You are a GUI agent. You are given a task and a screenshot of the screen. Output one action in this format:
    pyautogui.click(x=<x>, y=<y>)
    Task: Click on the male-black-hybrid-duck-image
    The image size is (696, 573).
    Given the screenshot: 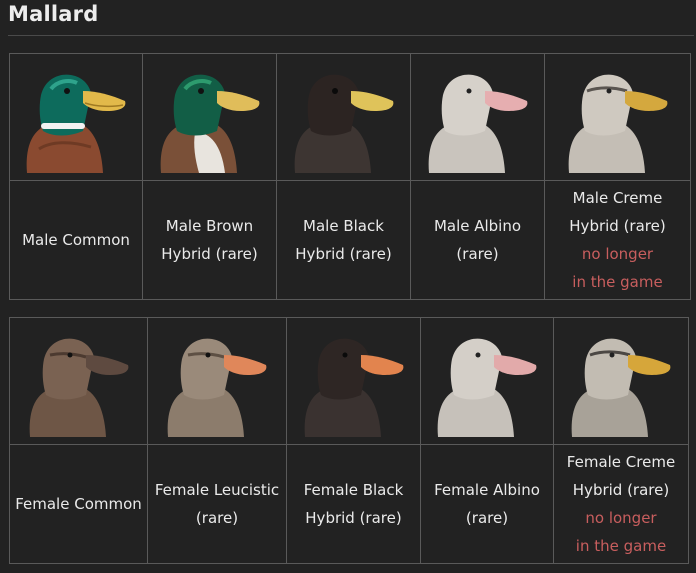 What is the action you would take?
    pyautogui.click(x=343, y=117)
    